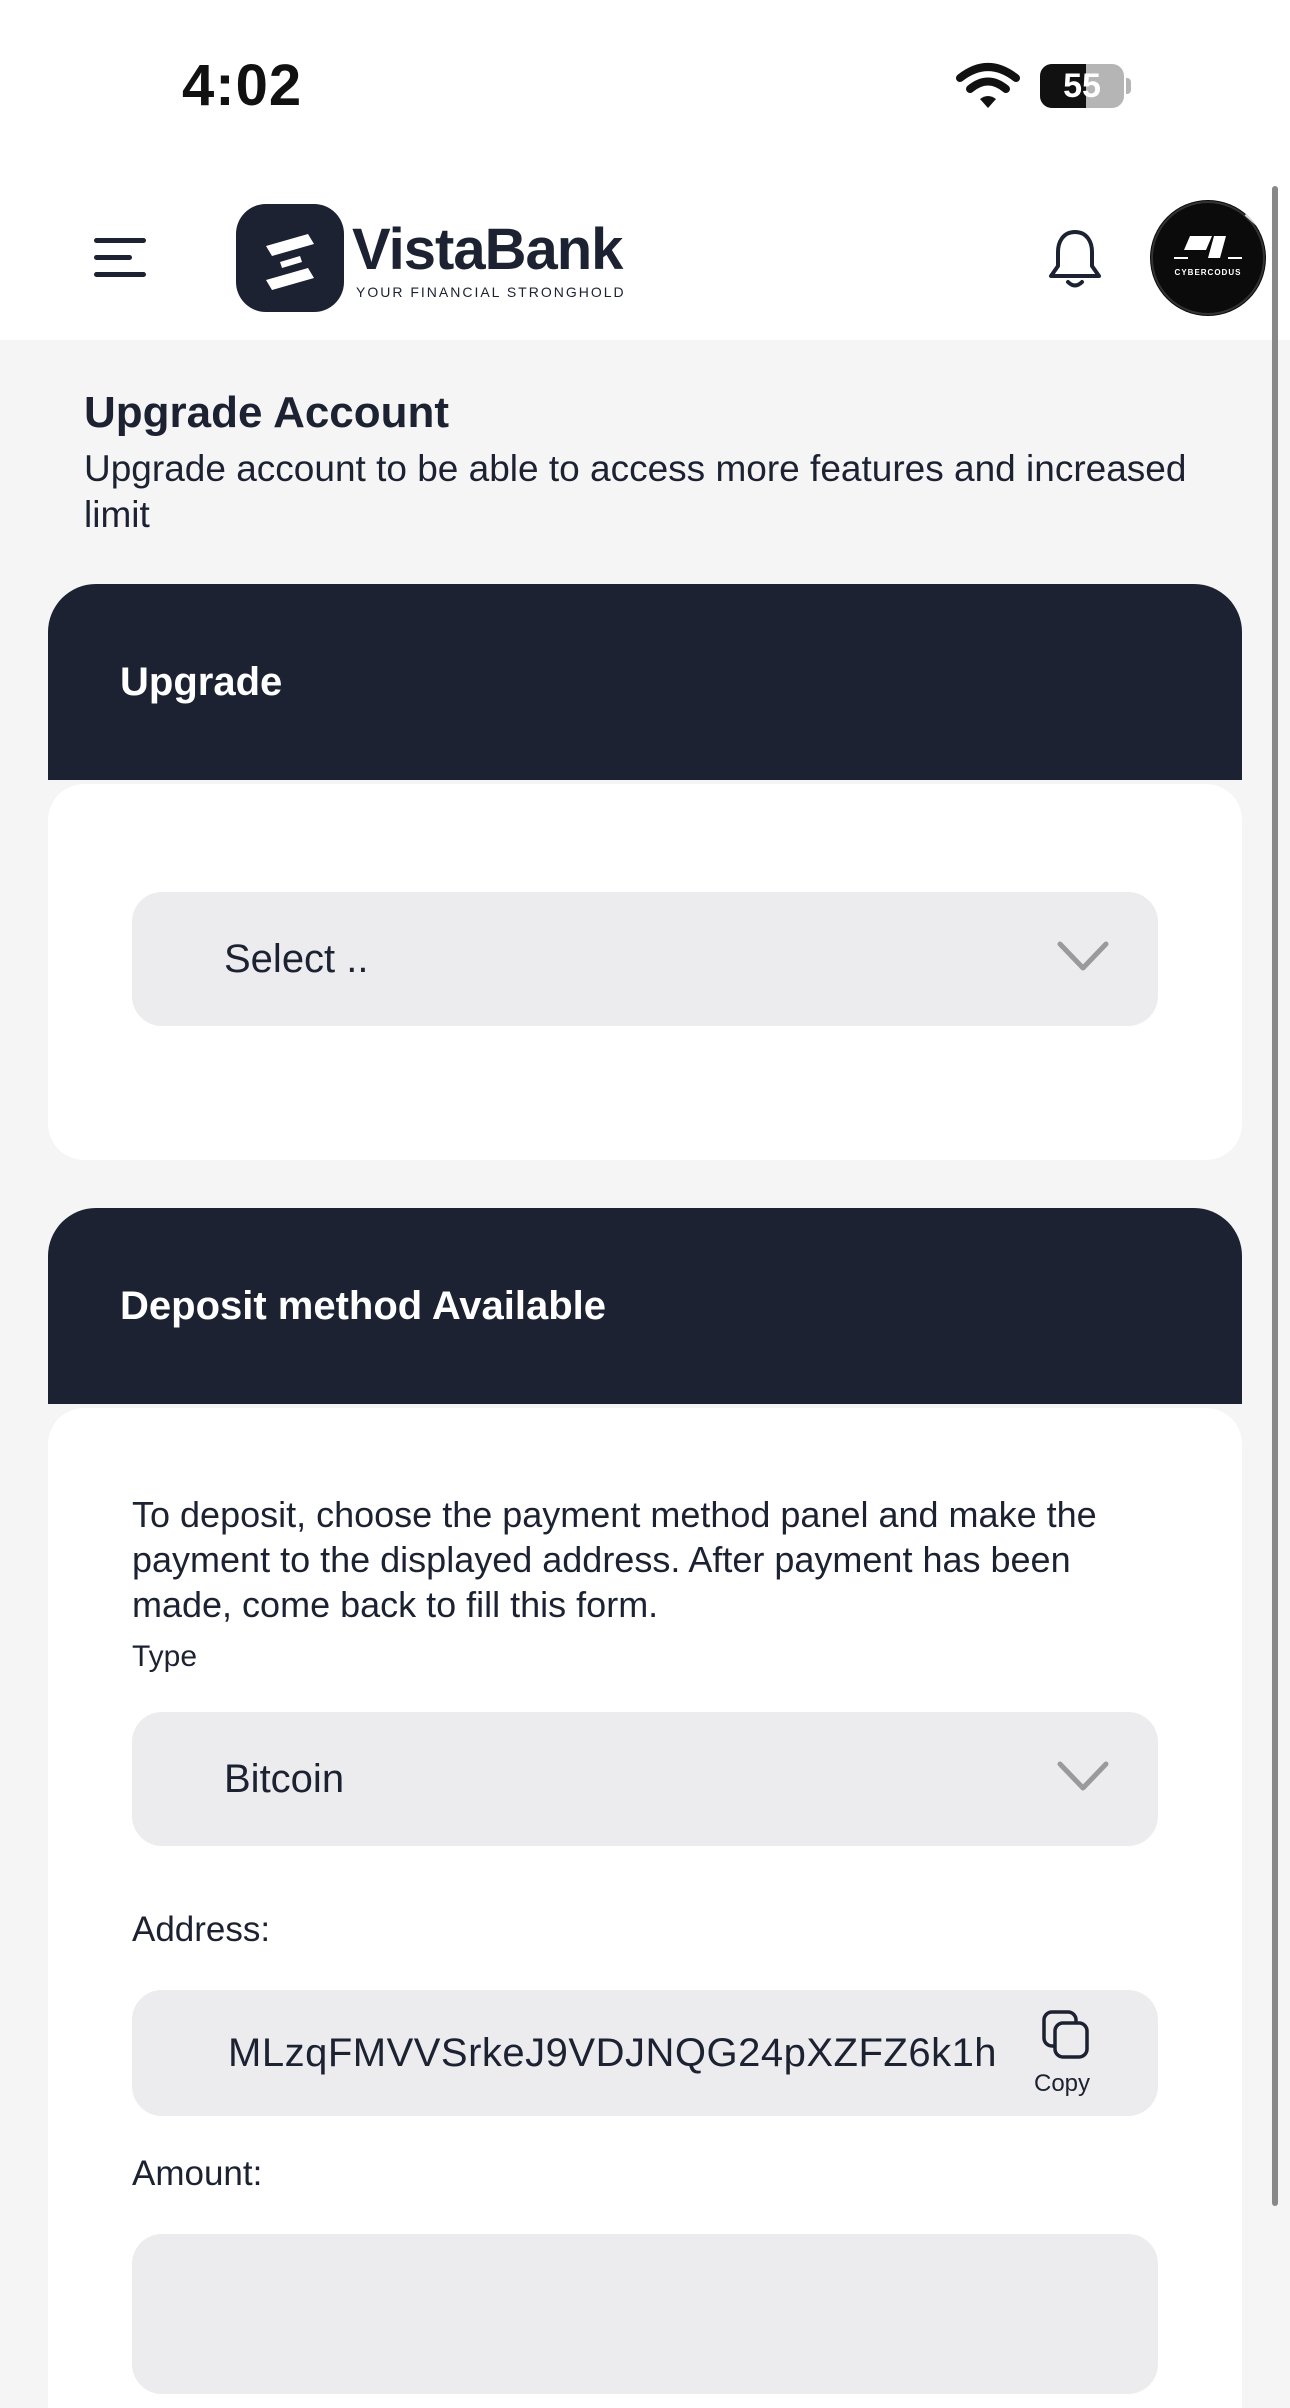 The height and width of the screenshot is (2408, 1290). I want to click on deposit-card-title: Deposit method Available, so click(363, 1306).